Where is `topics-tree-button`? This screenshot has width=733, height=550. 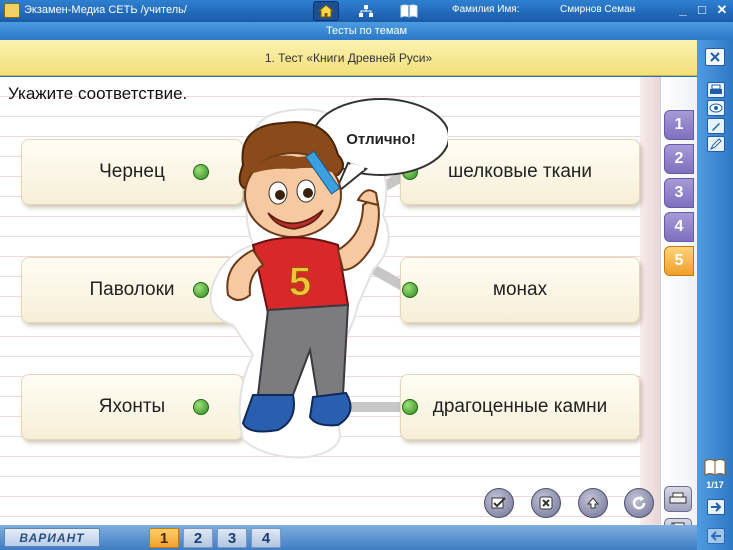
topics-tree-button is located at coordinates (366, 11).